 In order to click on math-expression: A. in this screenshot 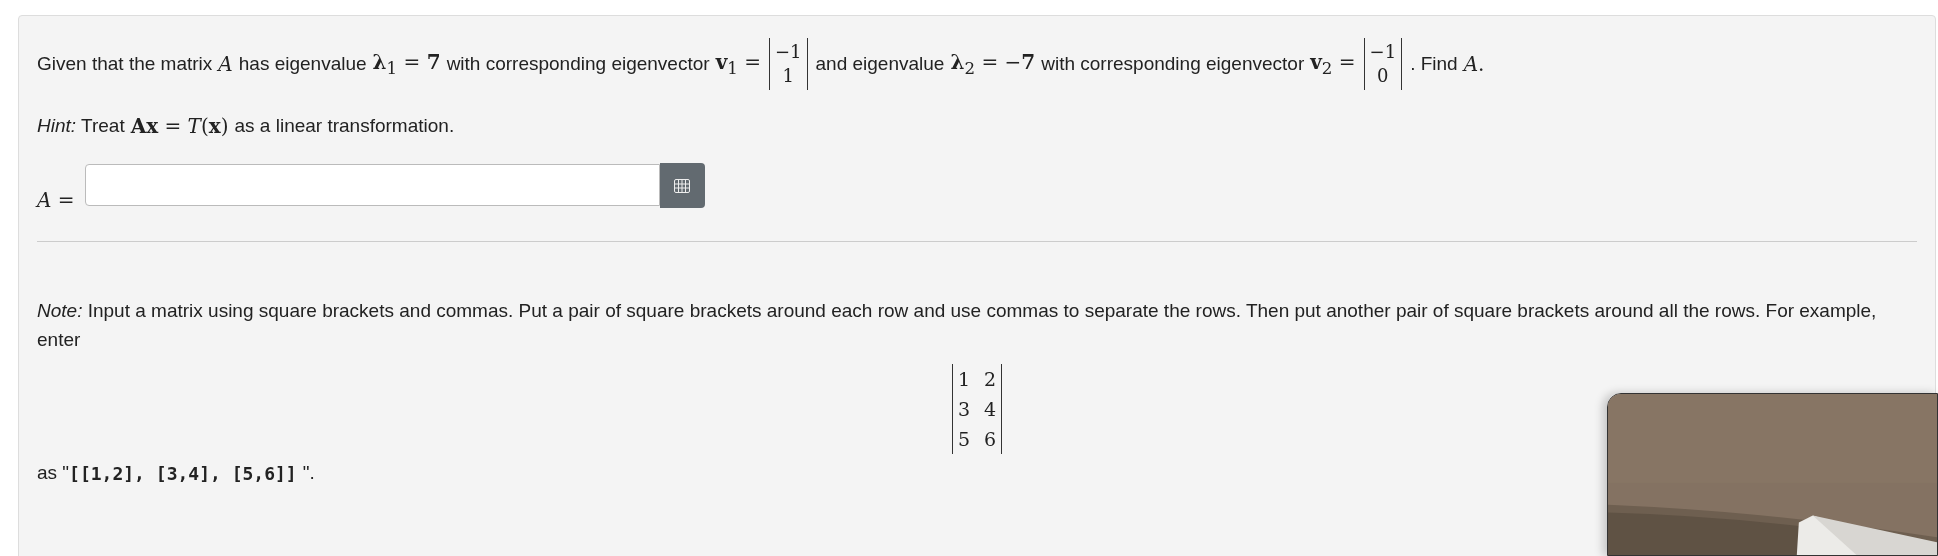, I will do `click(1474, 64)`.